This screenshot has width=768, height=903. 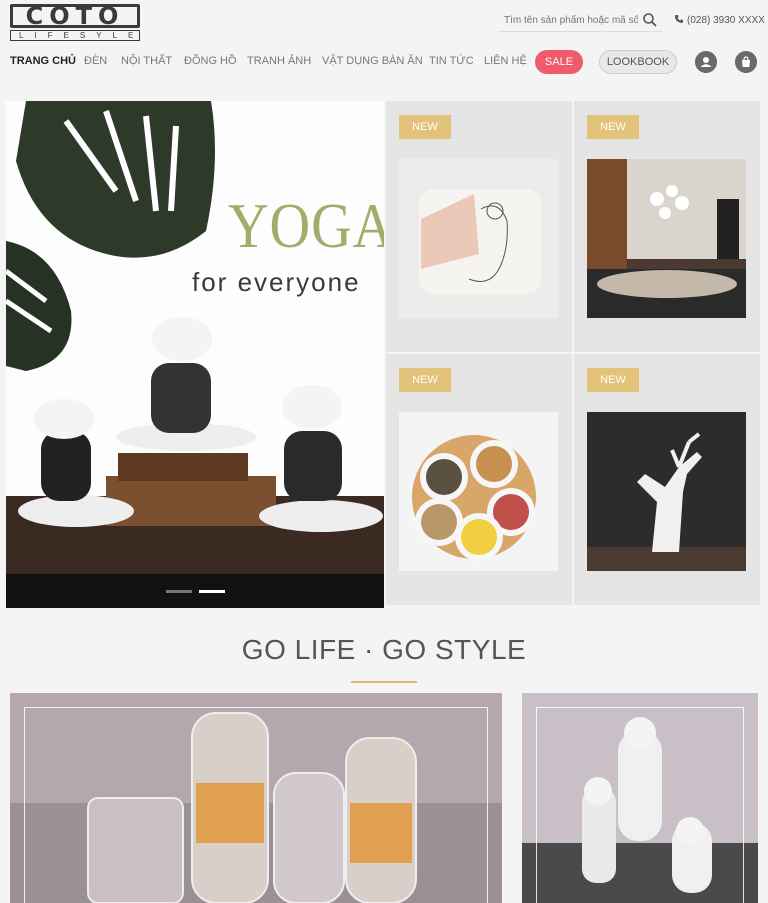 I want to click on search-input, so click(x=568, y=20).